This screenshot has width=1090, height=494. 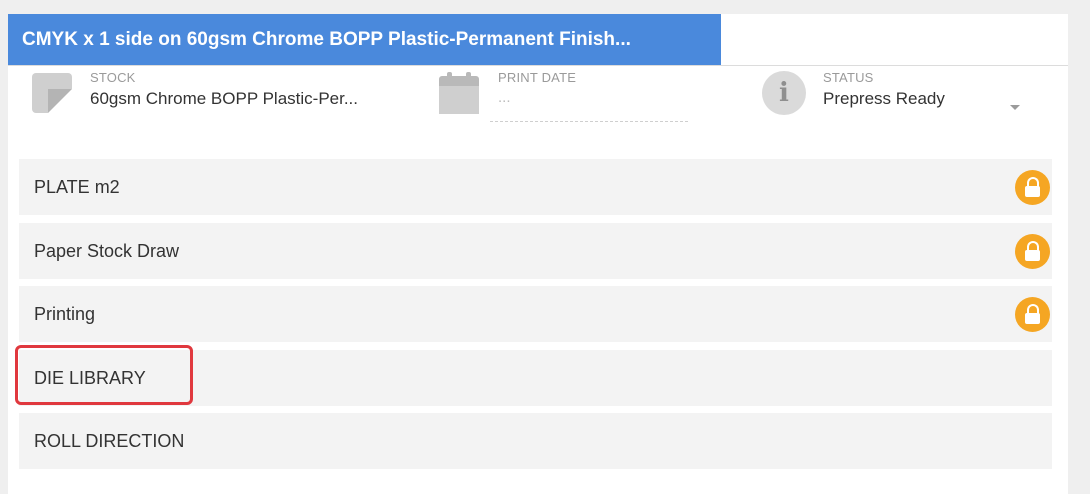 I want to click on highlight-box, so click(x=104, y=375).